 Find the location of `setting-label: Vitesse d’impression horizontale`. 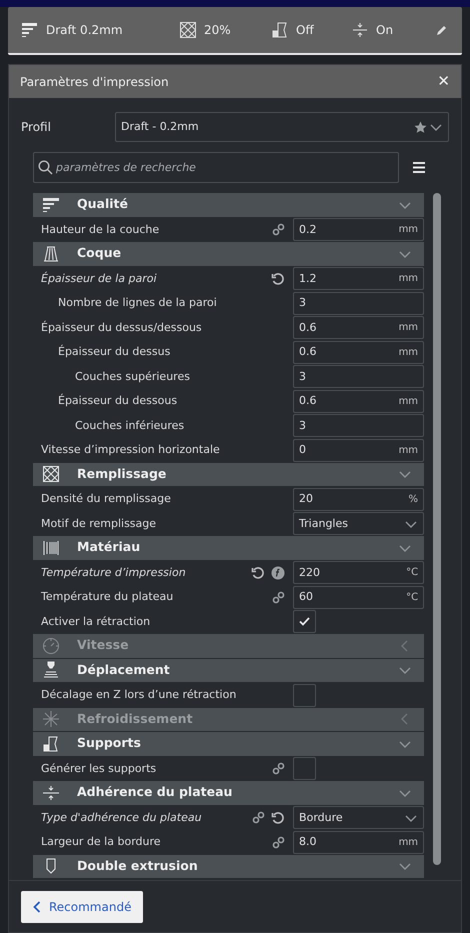

setting-label: Vitesse d’impression horizontale is located at coordinates (130, 450).